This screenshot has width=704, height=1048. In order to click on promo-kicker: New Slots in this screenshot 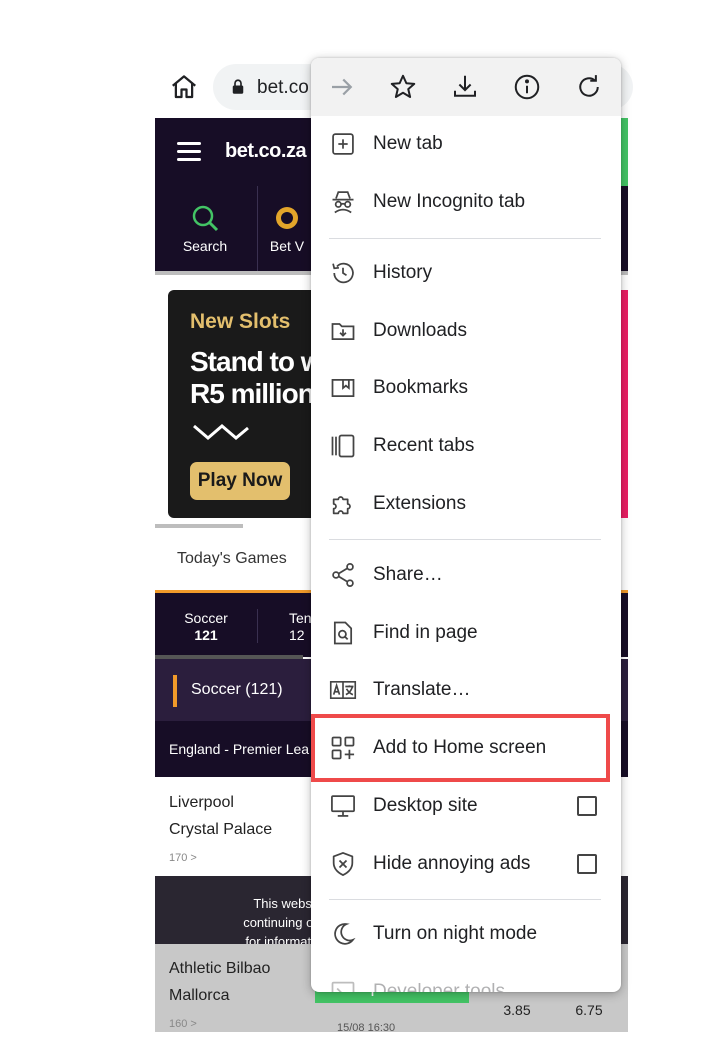, I will do `click(240, 321)`.